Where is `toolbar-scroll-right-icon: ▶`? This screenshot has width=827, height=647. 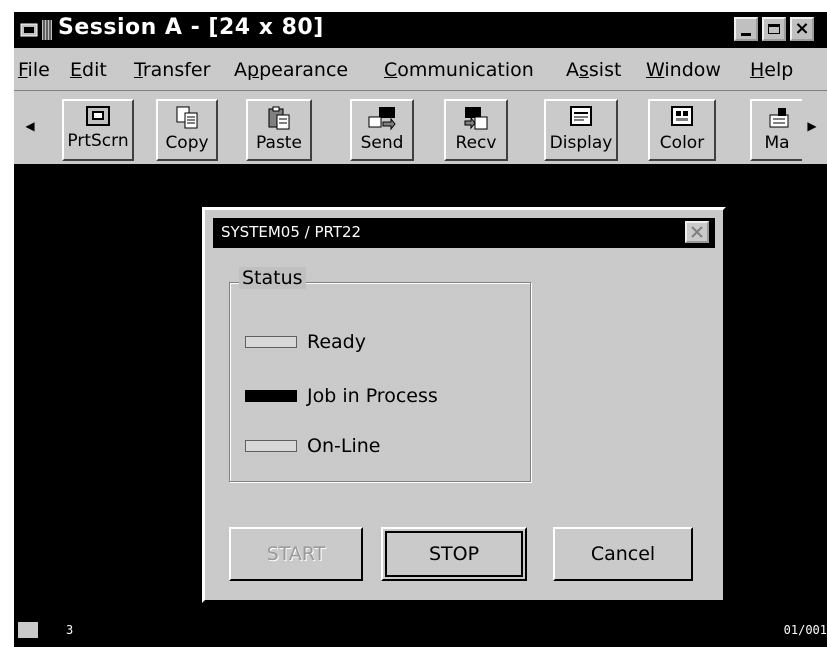
toolbar-scroll-right-icon: ▶ is located at coordinates (812, 126).